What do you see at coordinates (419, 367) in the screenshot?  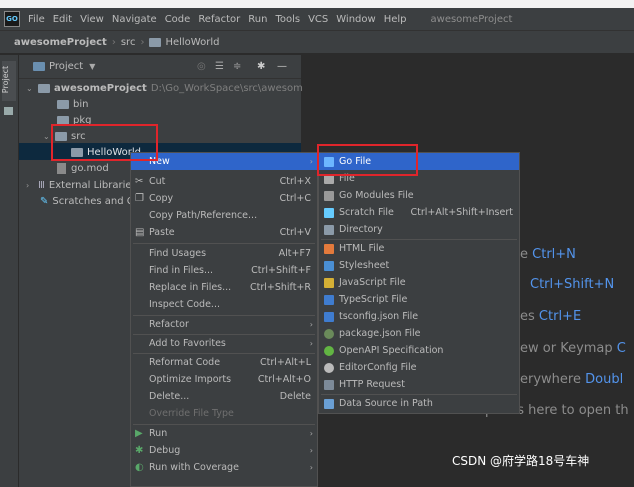 I see `submenu-item-editorconfig: EditorConfig File` at bounding box center [419, 367].